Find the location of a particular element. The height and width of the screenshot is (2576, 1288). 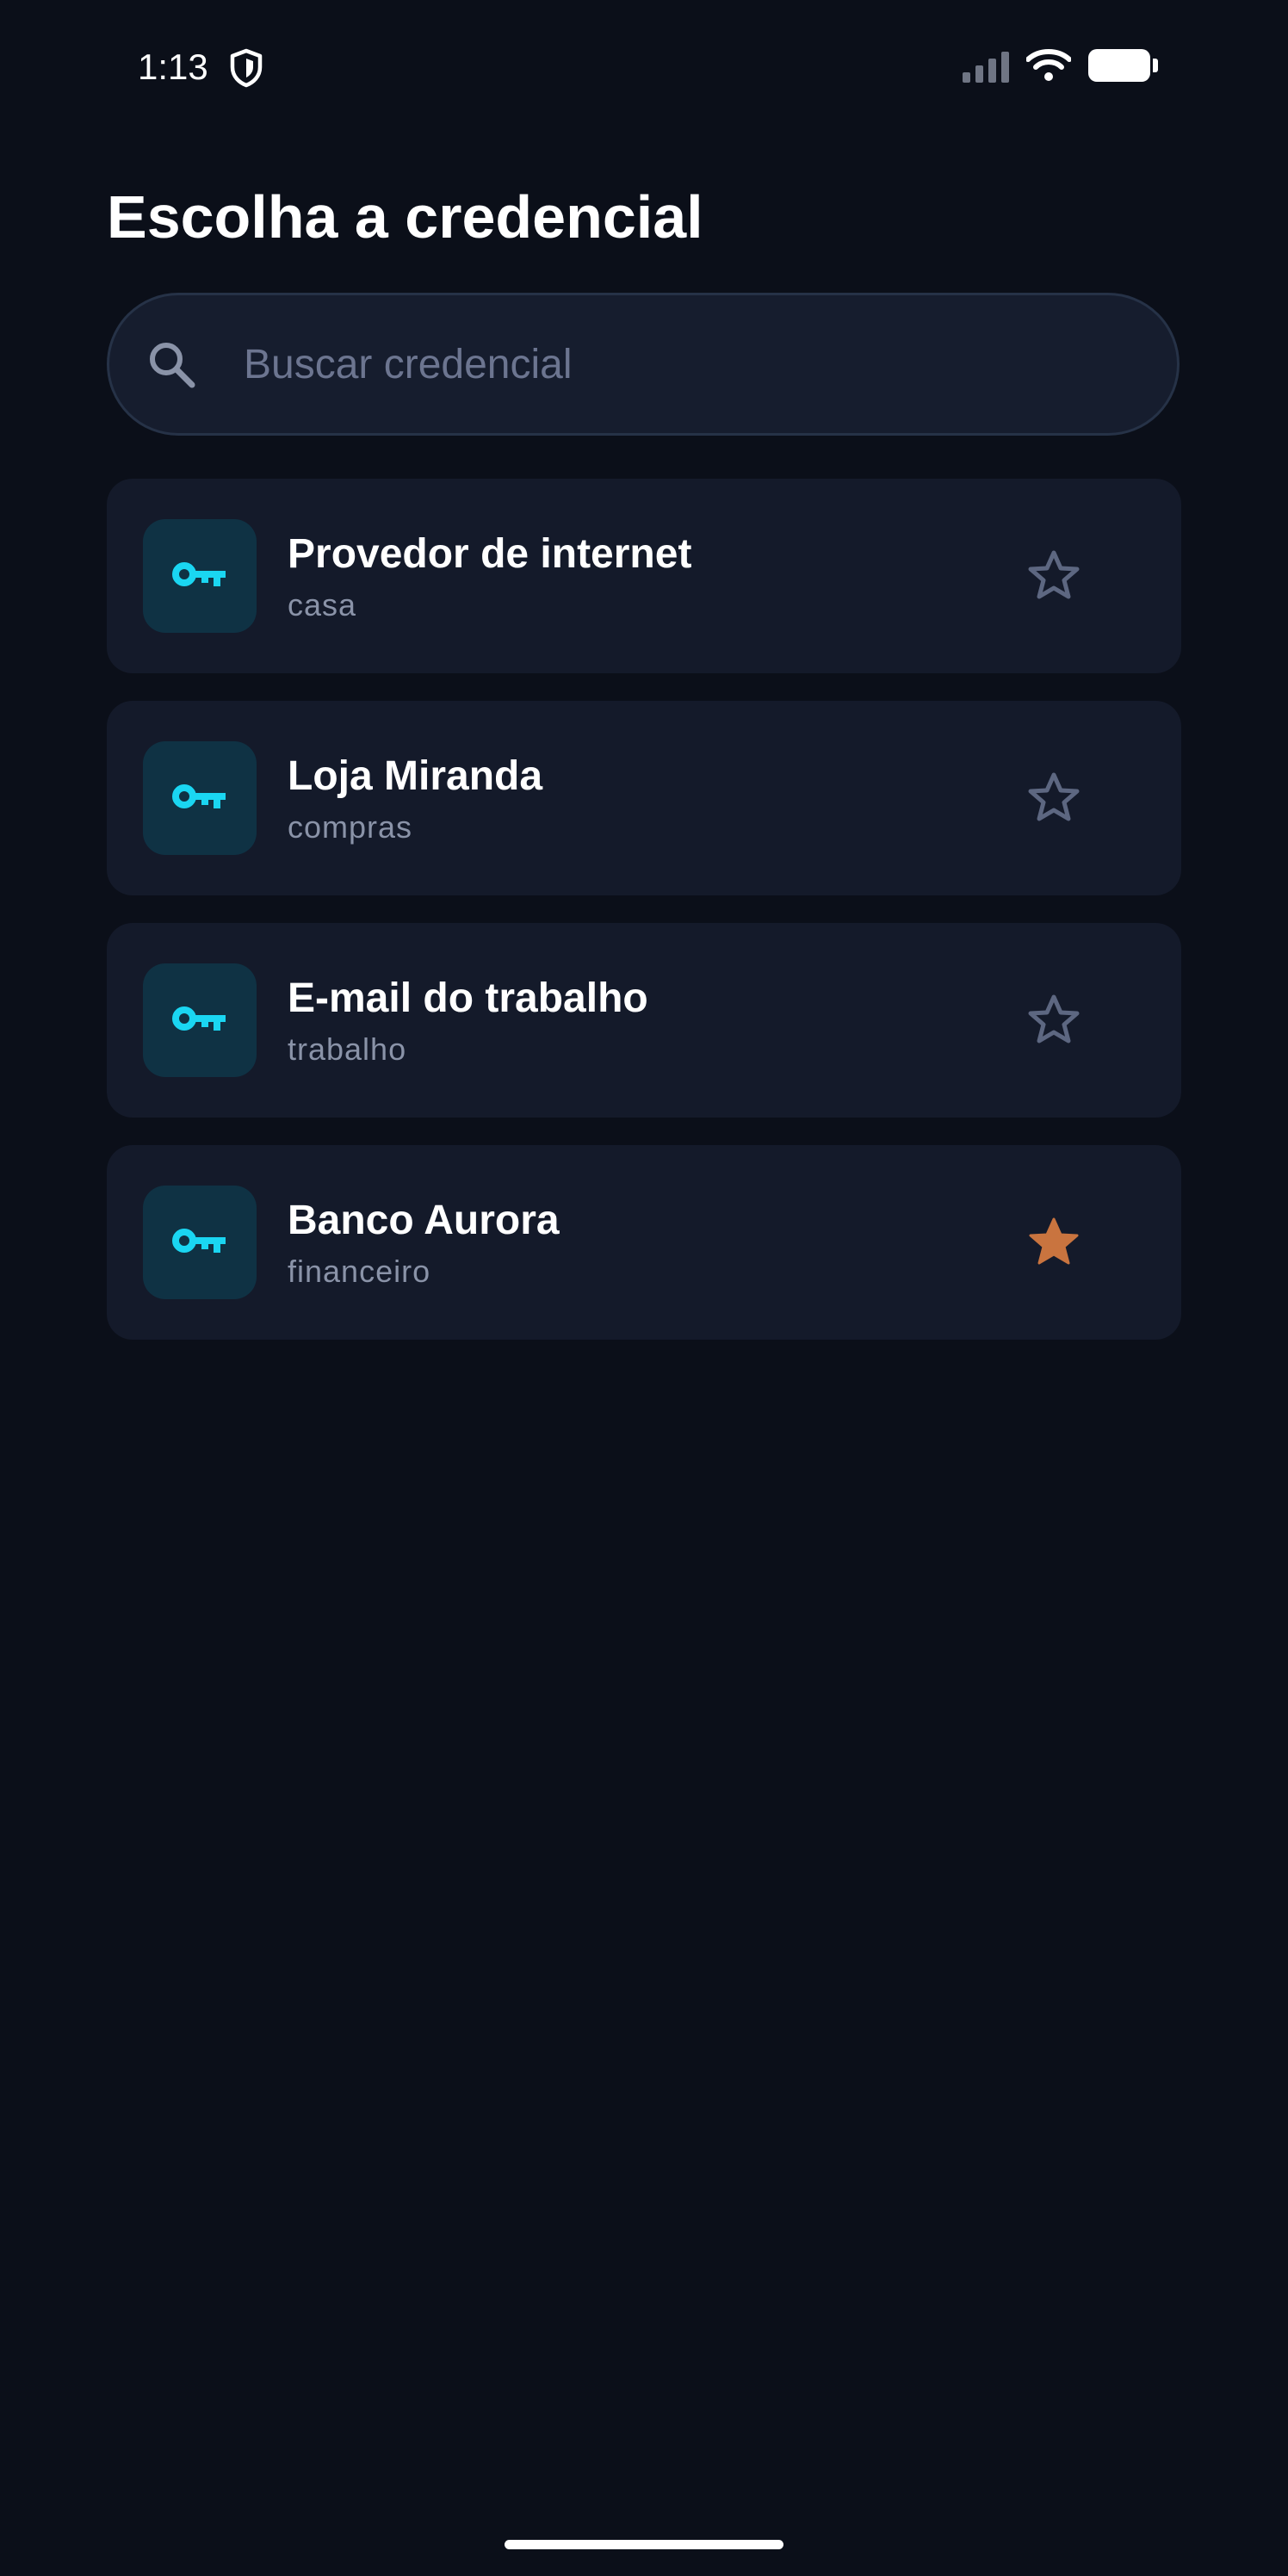

favorite-star-filled-icon is located at coordinates (1054, 1242).